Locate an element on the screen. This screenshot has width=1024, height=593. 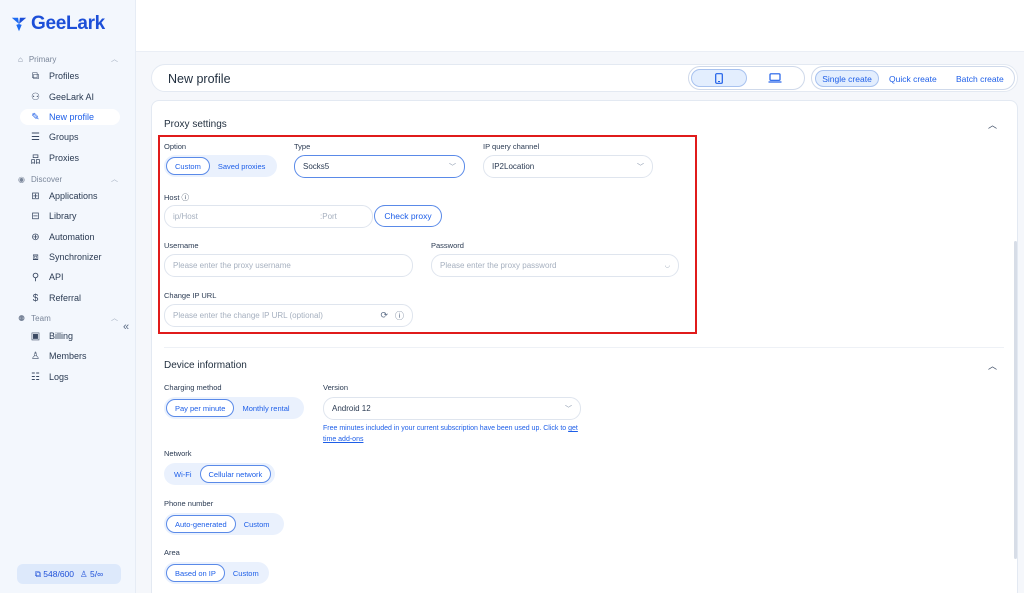
library-icon: ⊟ is located at coordinates (35, 216).